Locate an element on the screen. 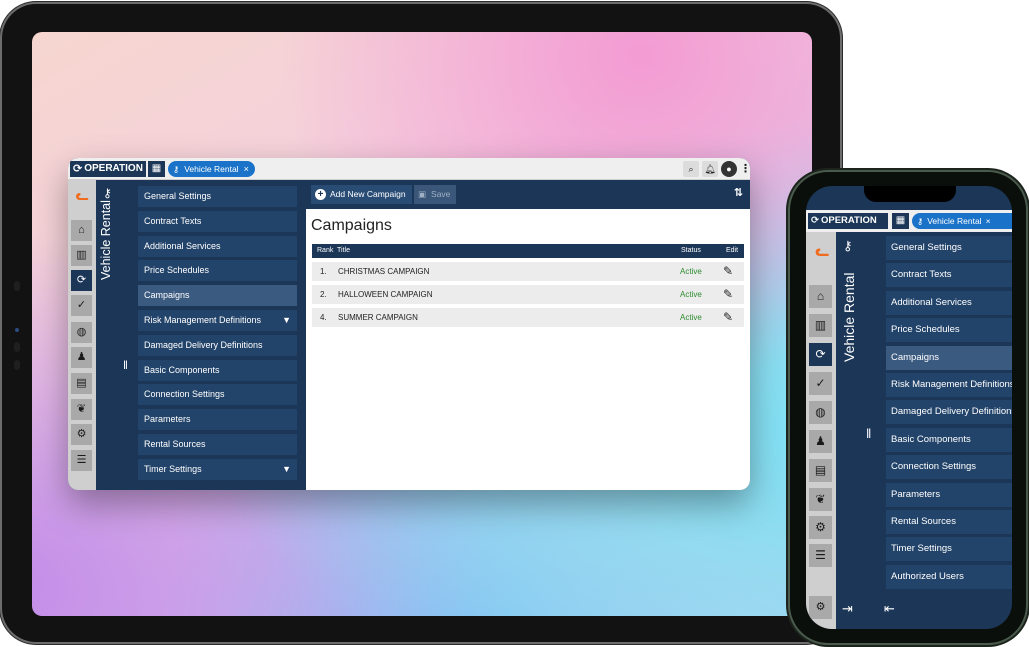 This screenshot has width=1029, height=647. brand-name: OPERATION is located at coordinates (113, 168).